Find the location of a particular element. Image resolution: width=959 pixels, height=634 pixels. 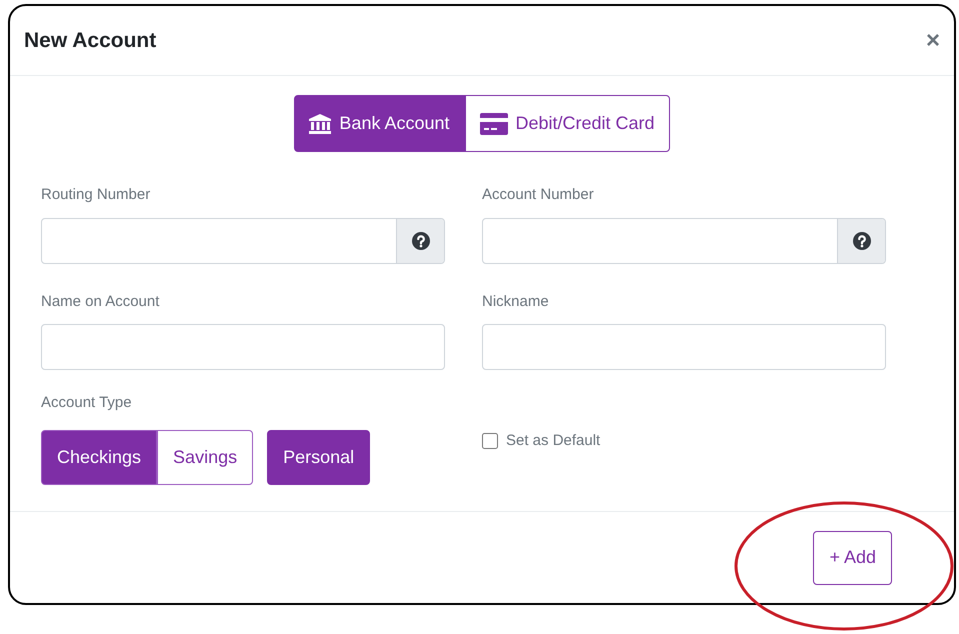

checkbox-label: Set as Default is located at coordinates (553, 441).